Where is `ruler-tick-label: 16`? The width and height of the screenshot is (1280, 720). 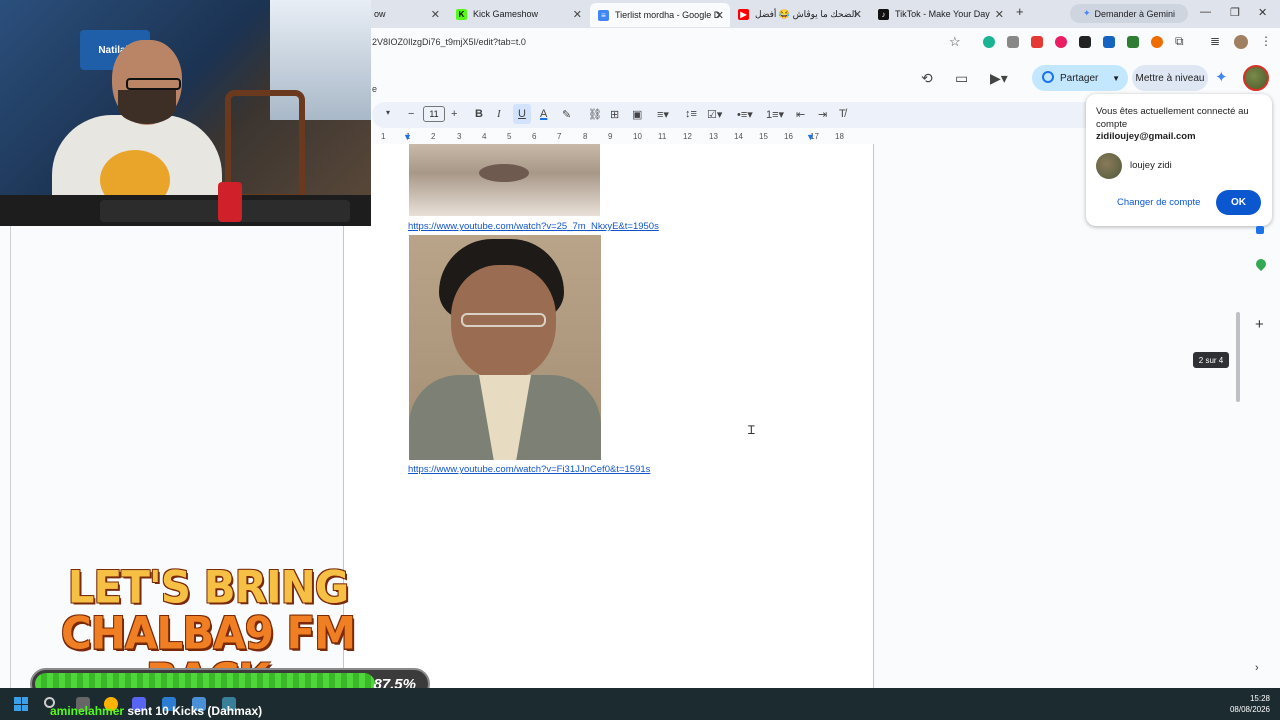 ruler-tick-label: 16 is located at coordinates (788, 136).